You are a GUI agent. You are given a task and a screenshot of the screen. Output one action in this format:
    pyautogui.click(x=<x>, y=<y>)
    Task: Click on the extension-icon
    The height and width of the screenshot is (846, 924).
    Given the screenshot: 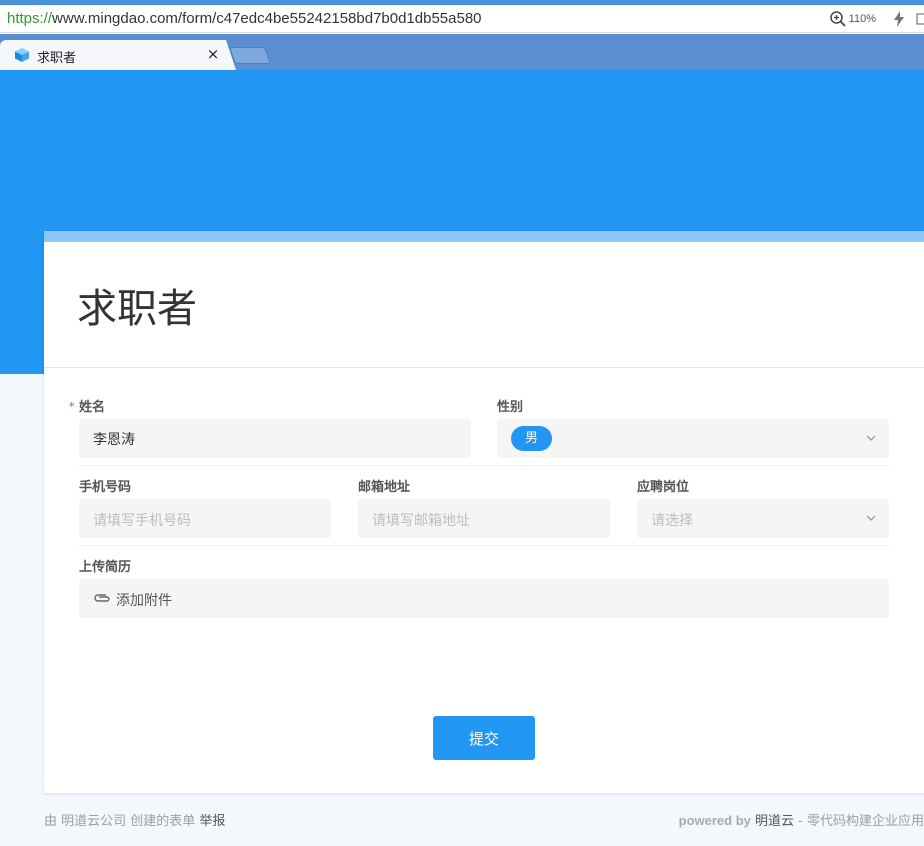 What is the action you would take?
    pyautogui.click(x=920, y=19)
    